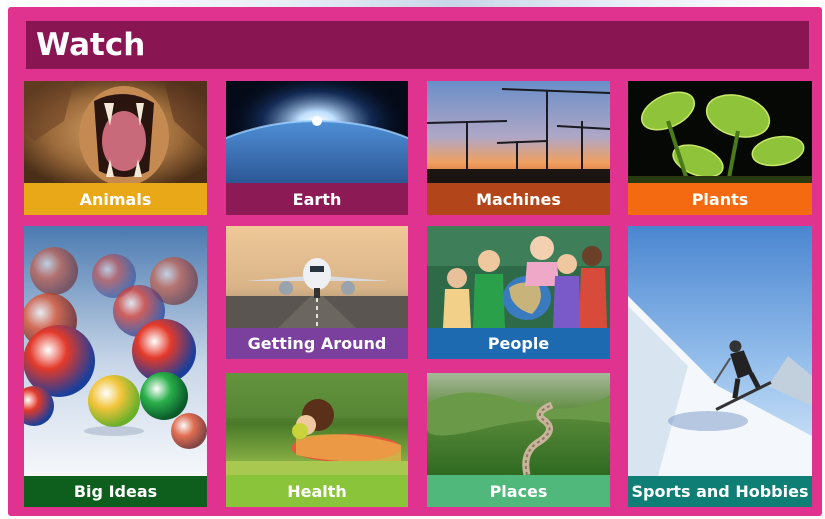 The height and width of the screenshot is (519, 825). What do you see at coordinates (720, 491) in the screenshot?
I see `tile-label-sports-and-hobbies: Sports and Hobbies` at bounding box center [720, 491].